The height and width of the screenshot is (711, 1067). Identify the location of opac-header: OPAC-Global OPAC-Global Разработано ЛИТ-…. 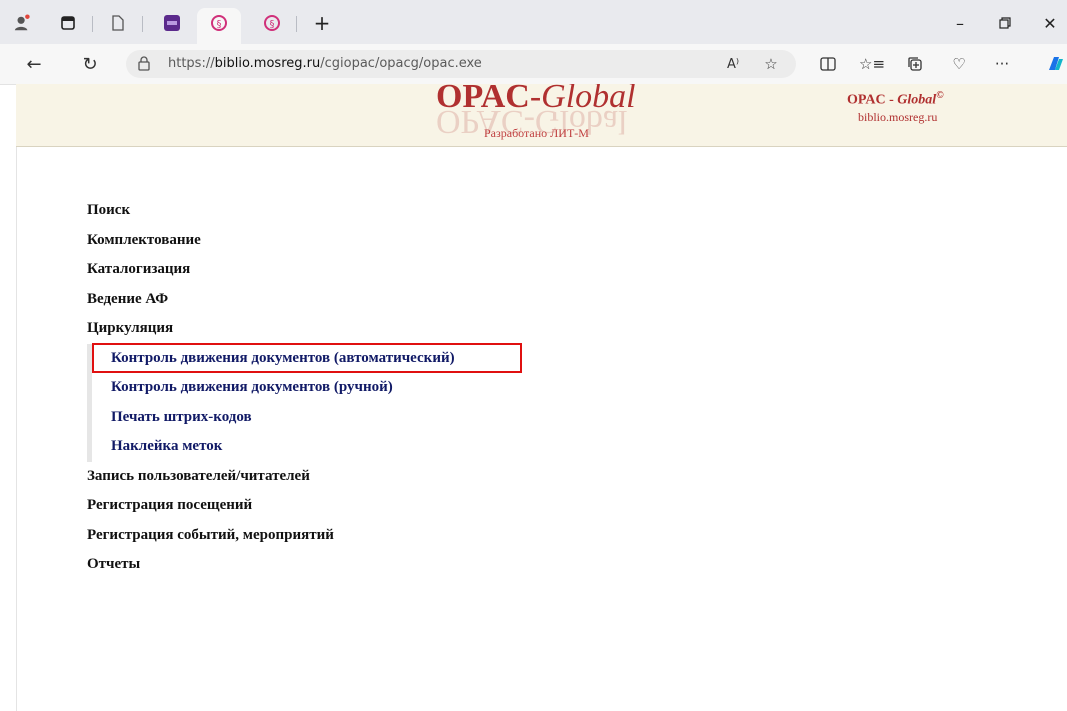
(541, 115).